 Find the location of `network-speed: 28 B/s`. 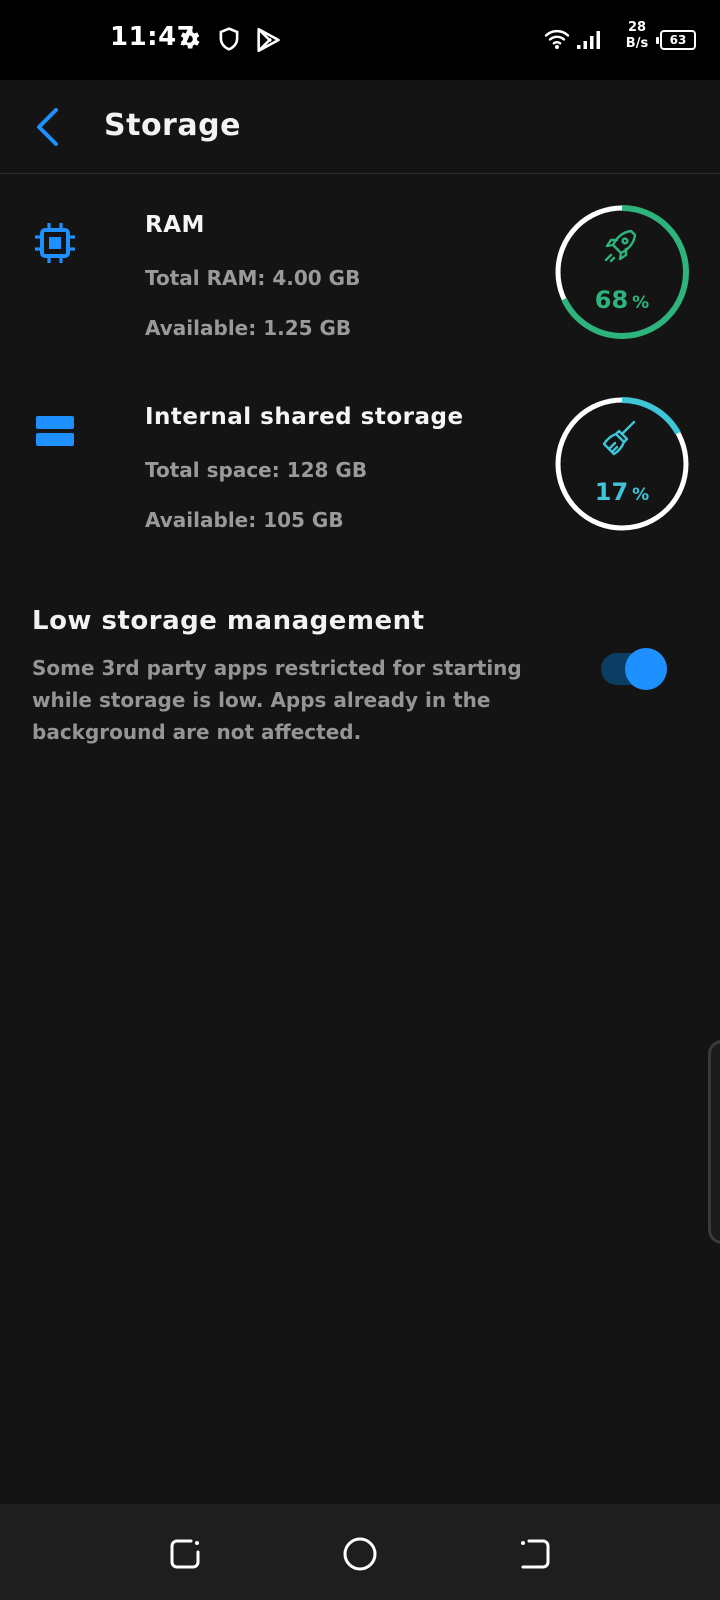

network-speed: 28 B/s is located at coordinates (637, 35).